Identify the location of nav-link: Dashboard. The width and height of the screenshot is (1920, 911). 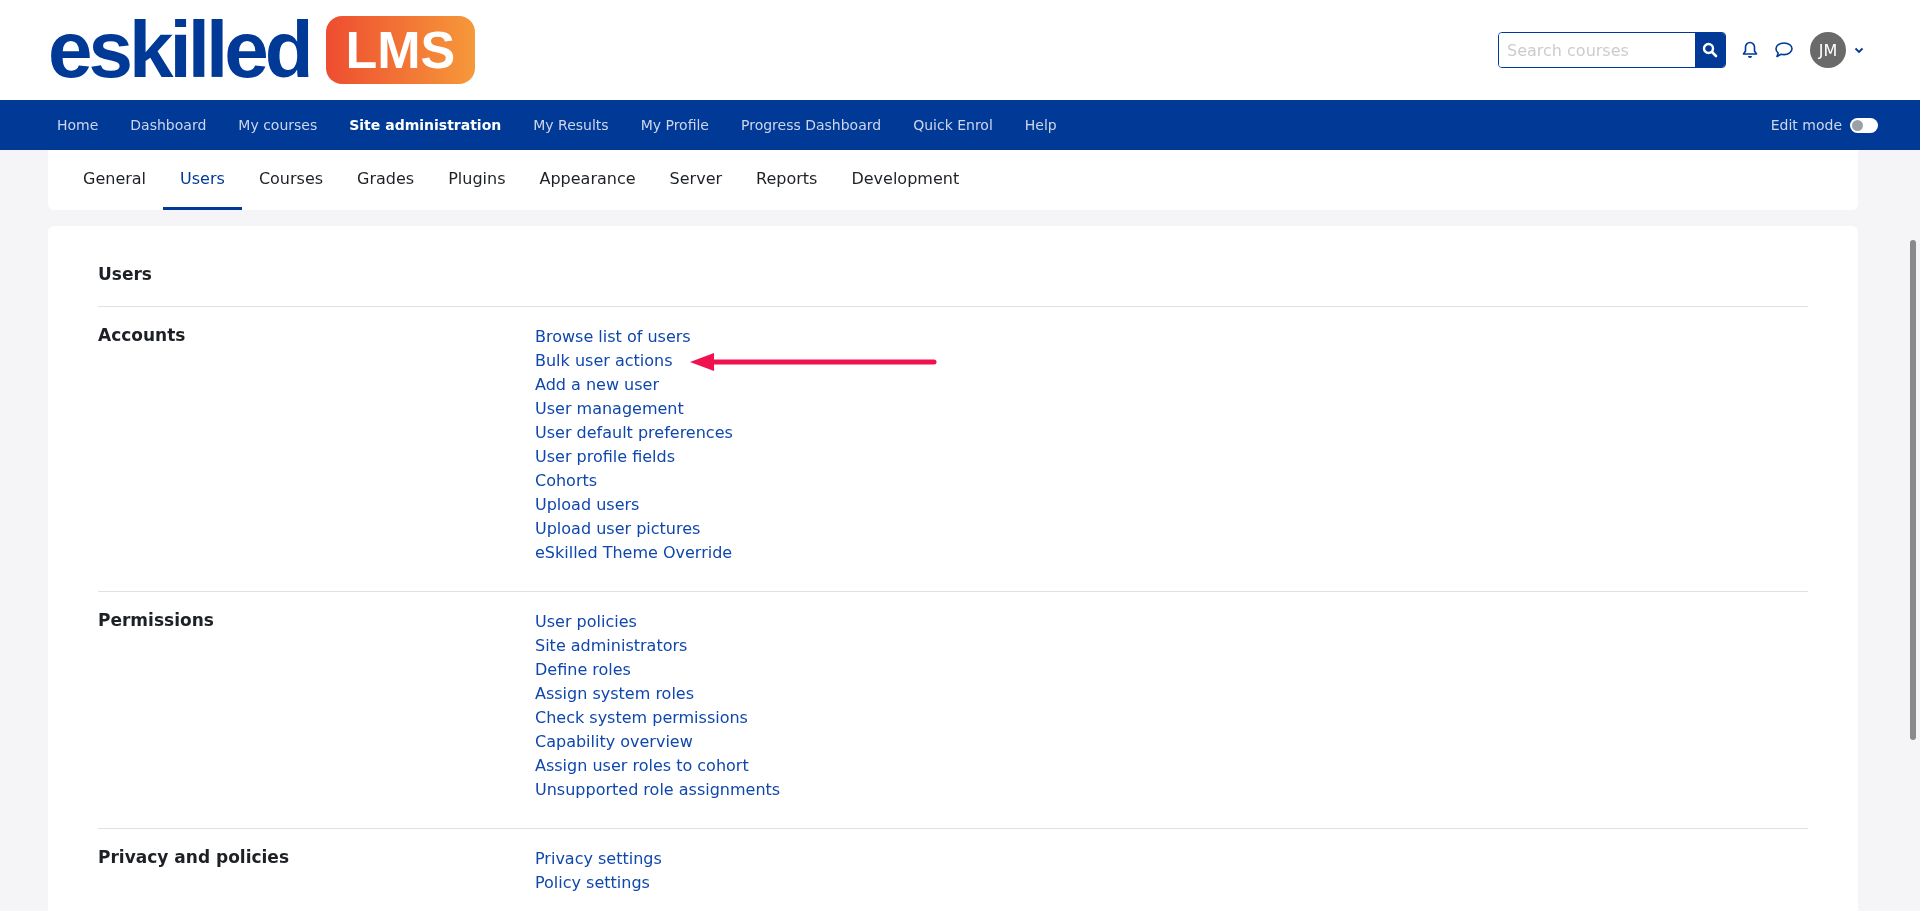
(168, 125).